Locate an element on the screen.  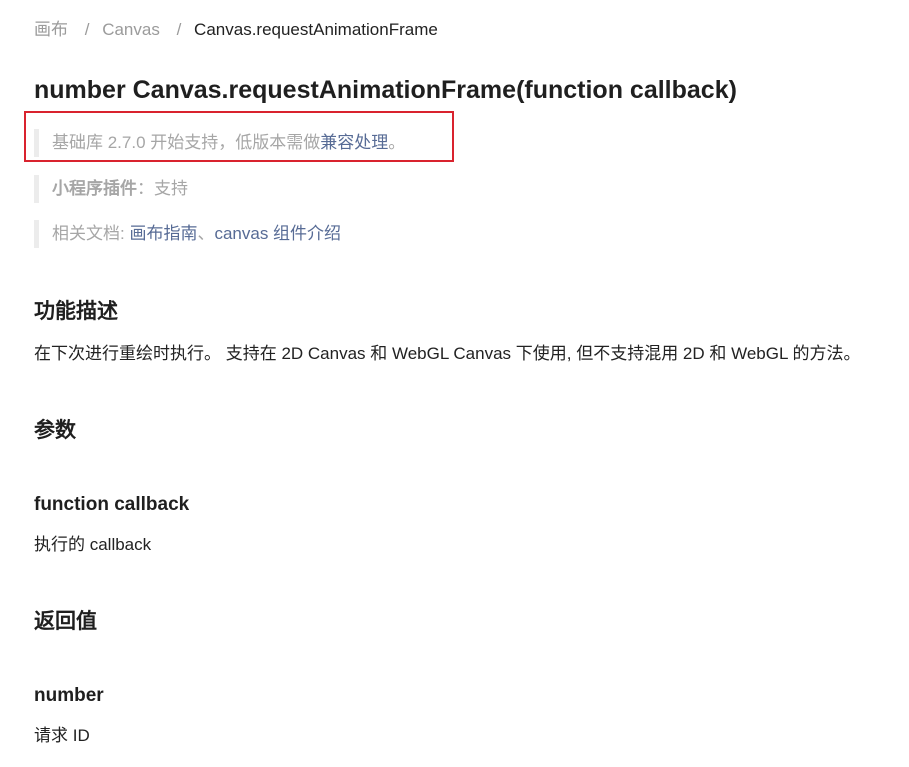
return-heading: 返回值 is located at coordinates (65, 621).